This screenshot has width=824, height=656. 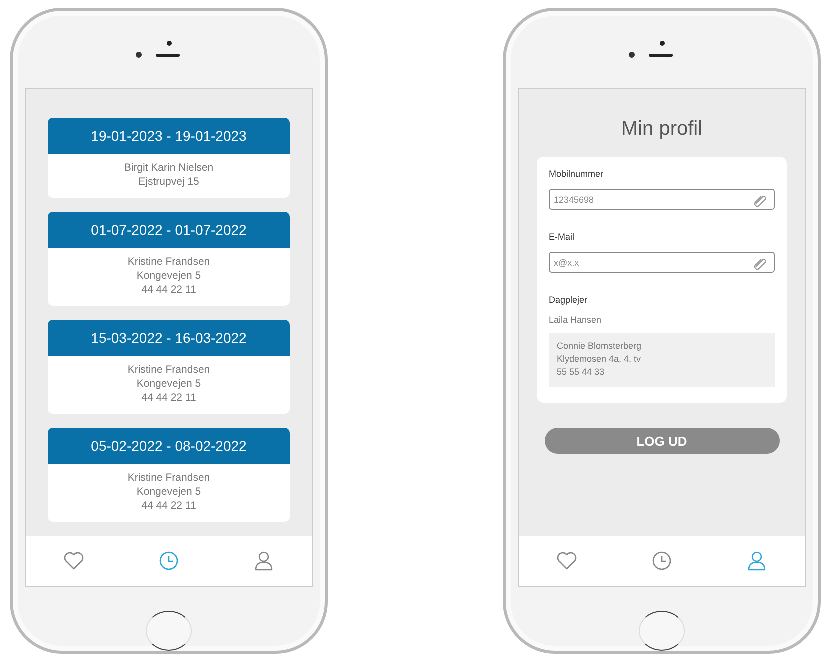 I want to click on caregiver-name: Laila Hansen, so click(x=576, y=320).